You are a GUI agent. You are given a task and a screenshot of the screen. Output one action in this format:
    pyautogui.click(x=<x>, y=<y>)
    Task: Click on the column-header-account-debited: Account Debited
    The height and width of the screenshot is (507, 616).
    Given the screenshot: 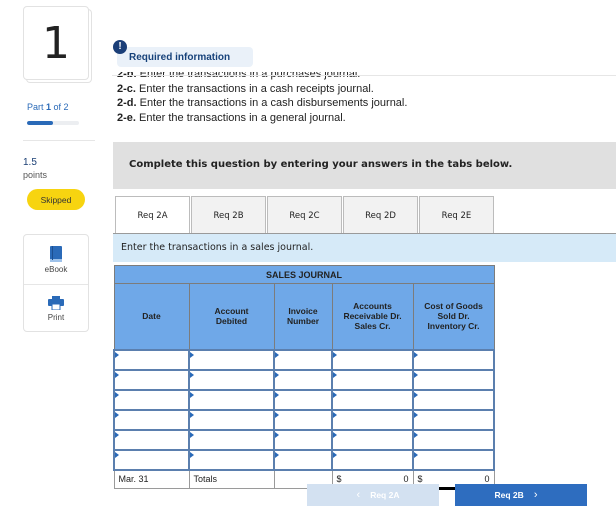 What is the action you would take?
    pyautogui.click(x=231, y=316)
    